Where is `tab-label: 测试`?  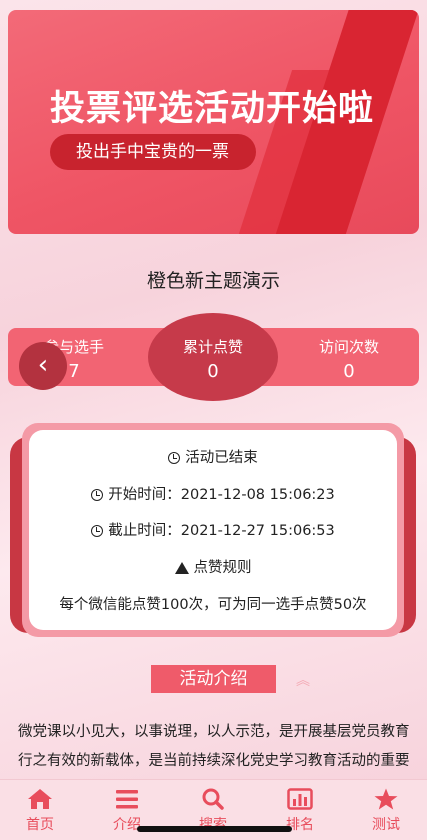
tab-label: 测试 is located at coordinates (386, 825).